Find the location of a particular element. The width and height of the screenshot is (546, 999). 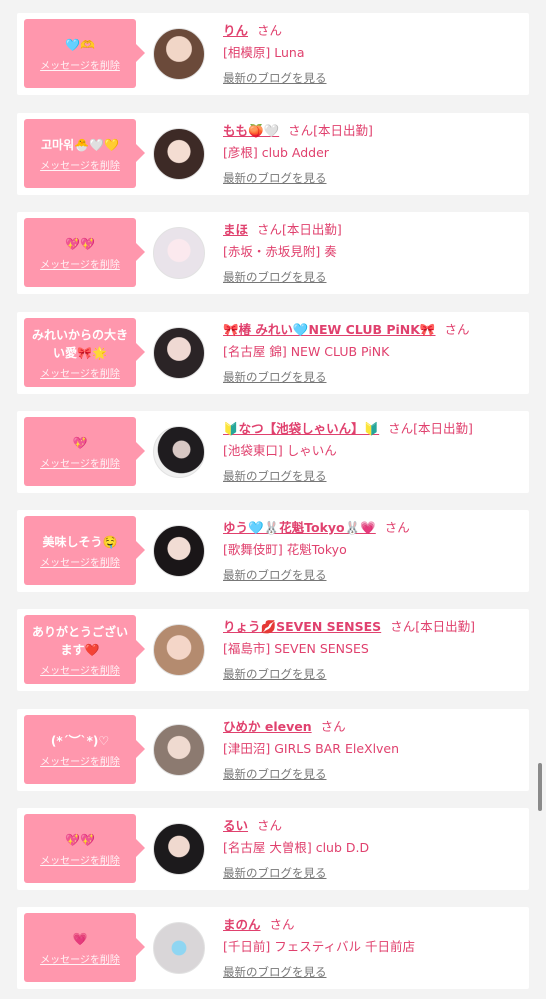

cast-name-link: もも🍑🤍 is located at coordinates (251, 130).